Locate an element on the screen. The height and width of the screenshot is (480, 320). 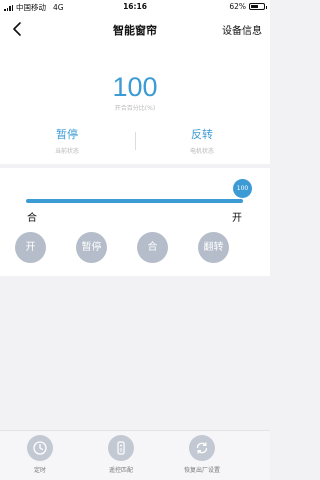
bottom-bar: 定时 遥控匹配 恢复出厂设置 is located at coordinates (135, 455).